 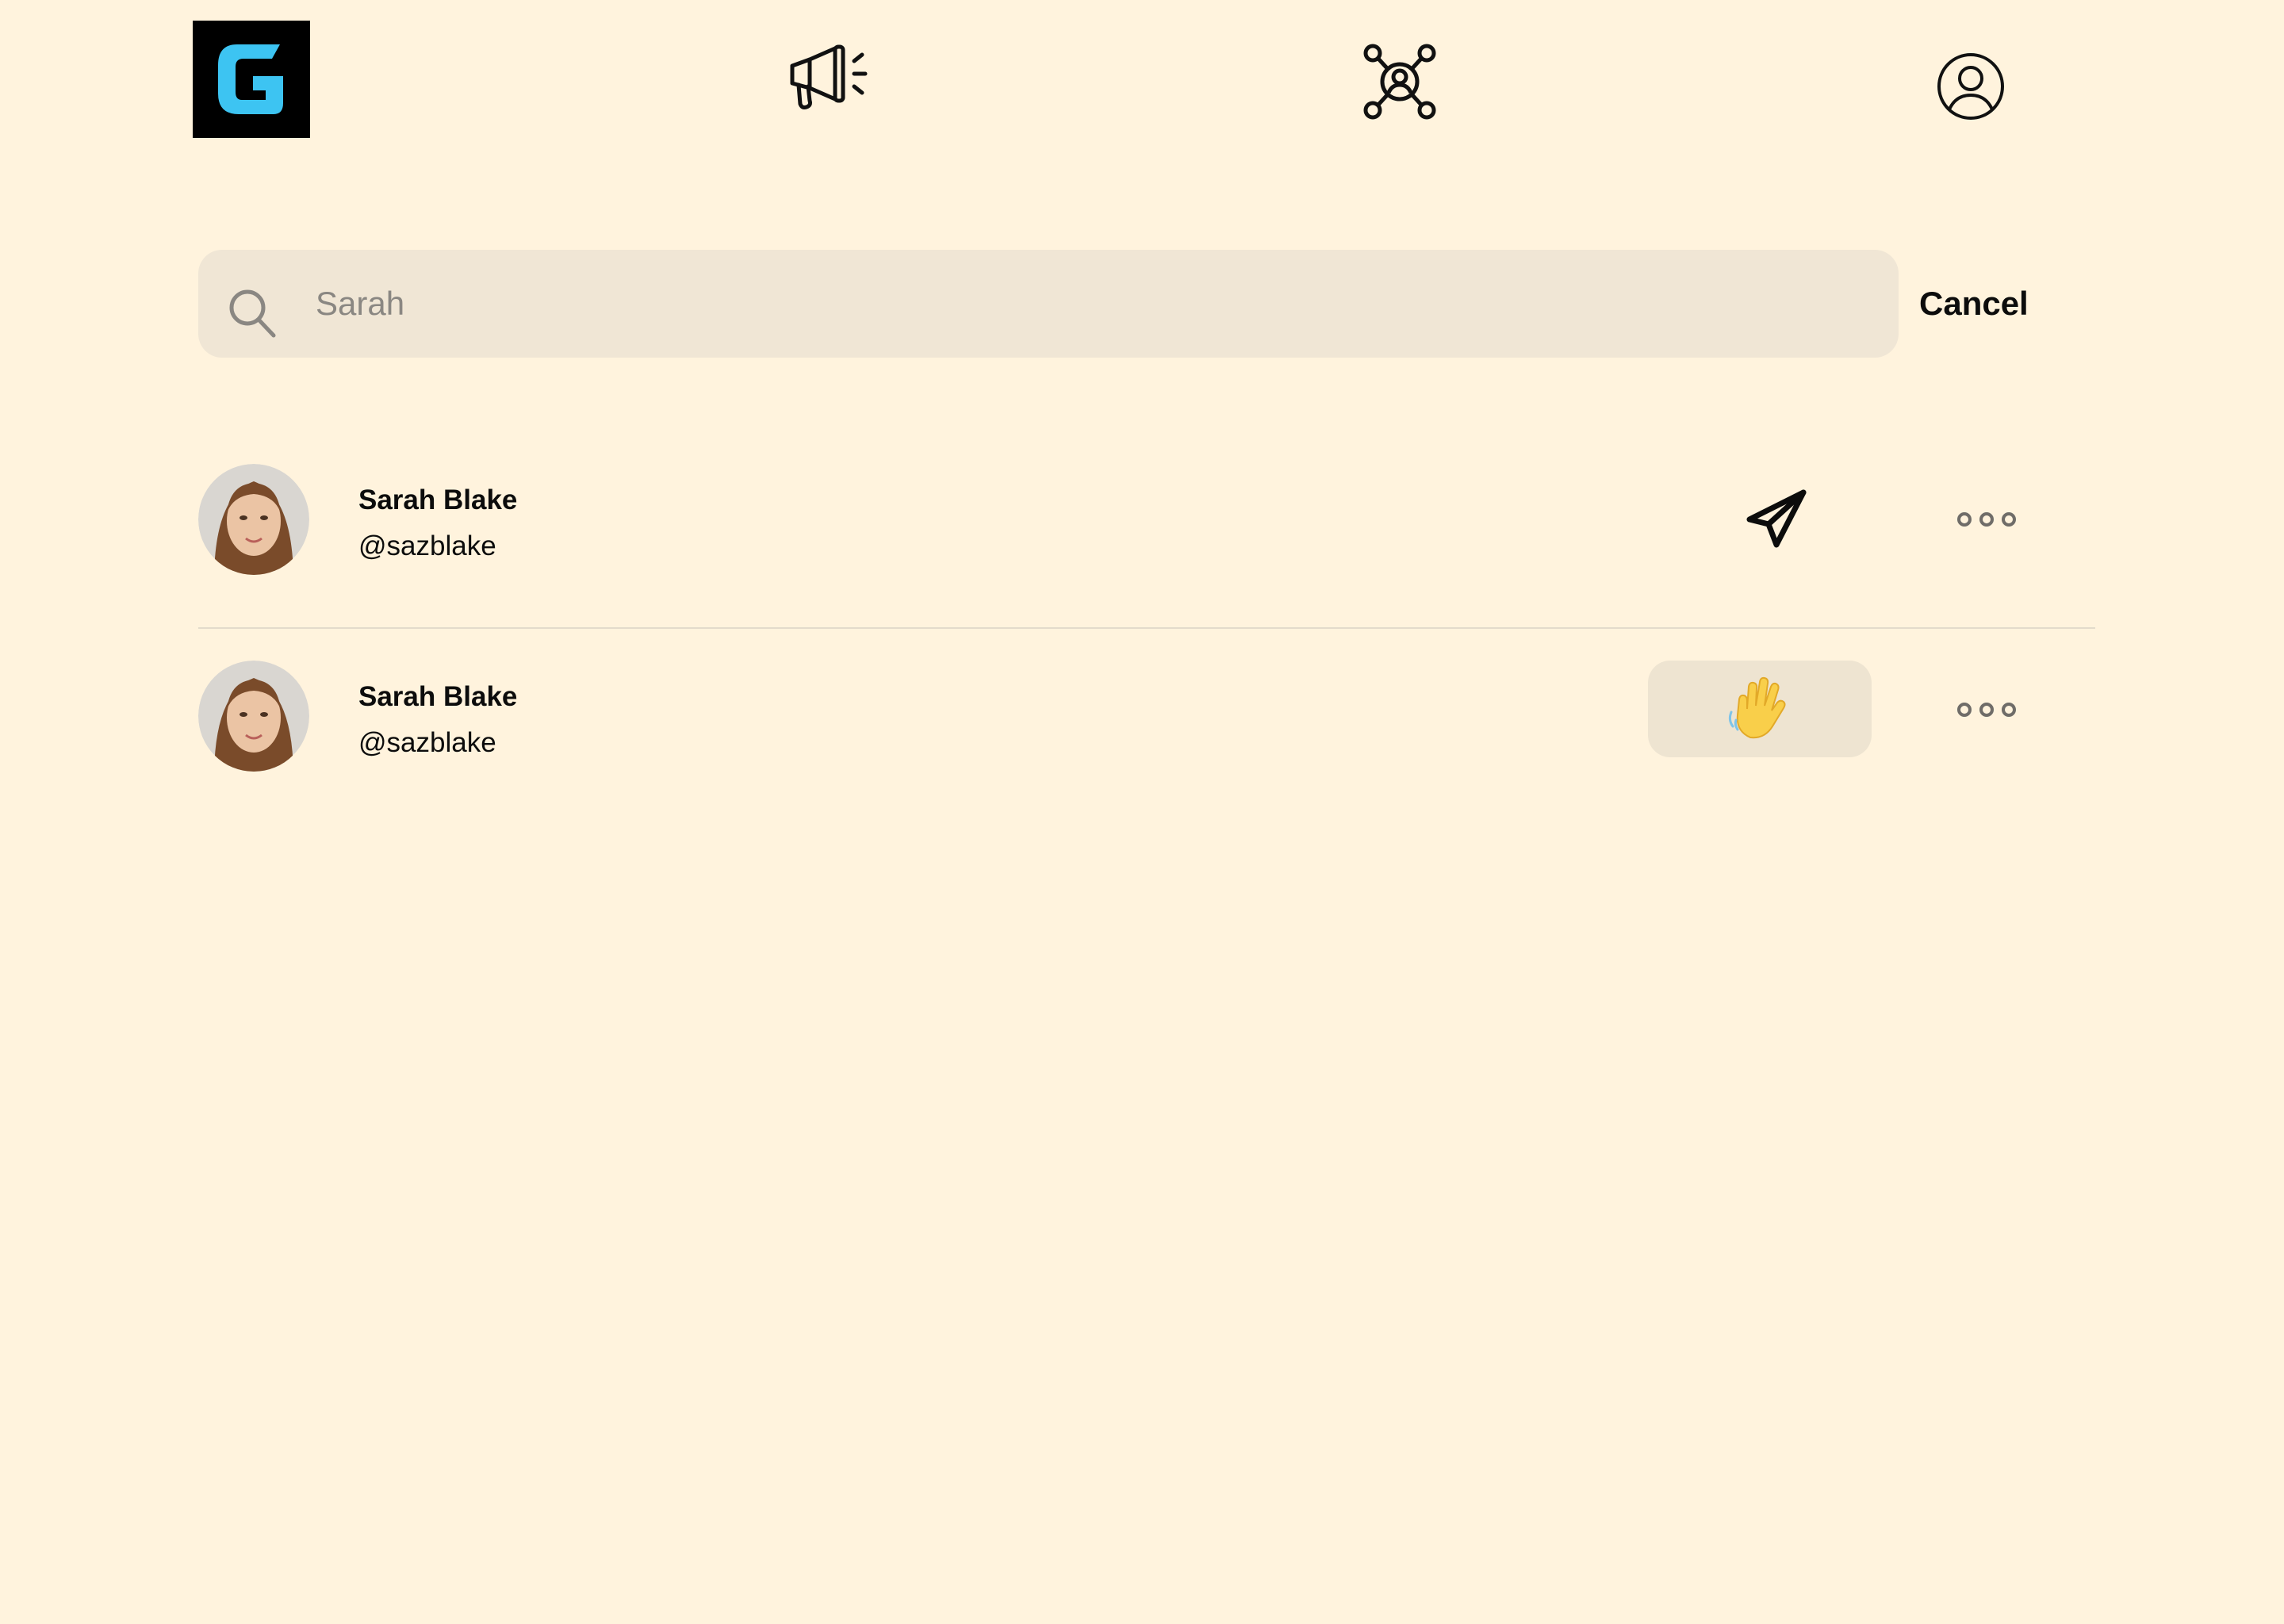 I want to click on nav-profile-button, so click(x=1970, y=86).